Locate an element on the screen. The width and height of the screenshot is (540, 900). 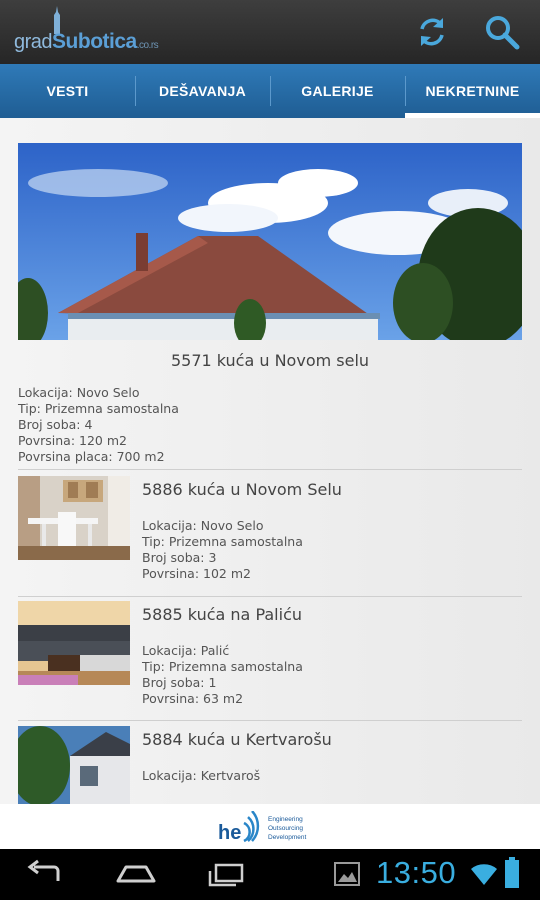
ad-banner: he Engineering Outsourcing Development is located at coordinates (270, 826).